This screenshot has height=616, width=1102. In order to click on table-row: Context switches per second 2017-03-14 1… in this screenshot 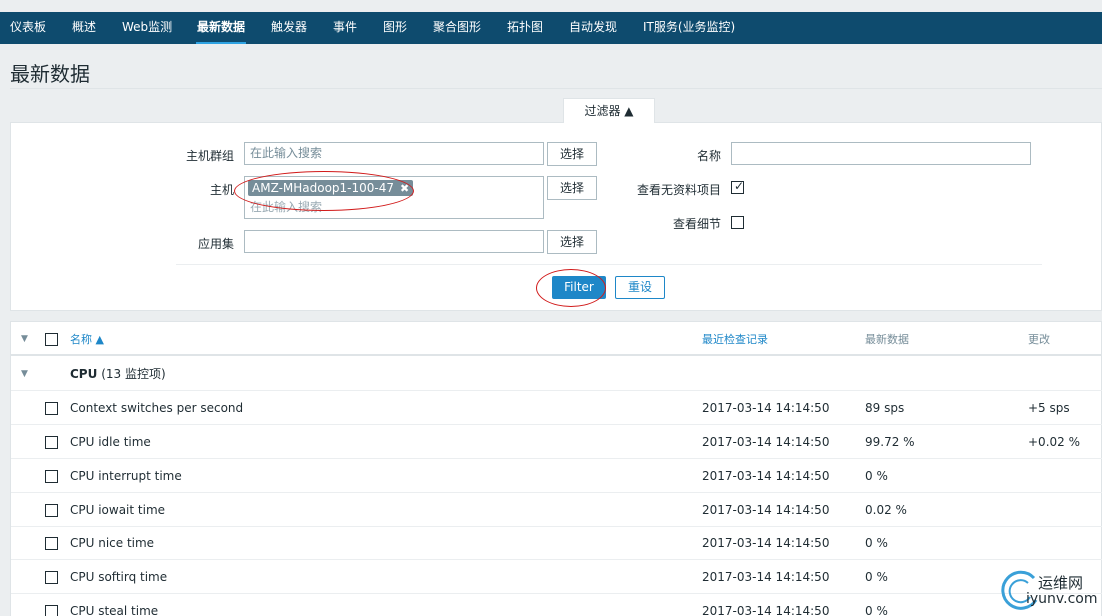, I will do `click(556, 408)`.